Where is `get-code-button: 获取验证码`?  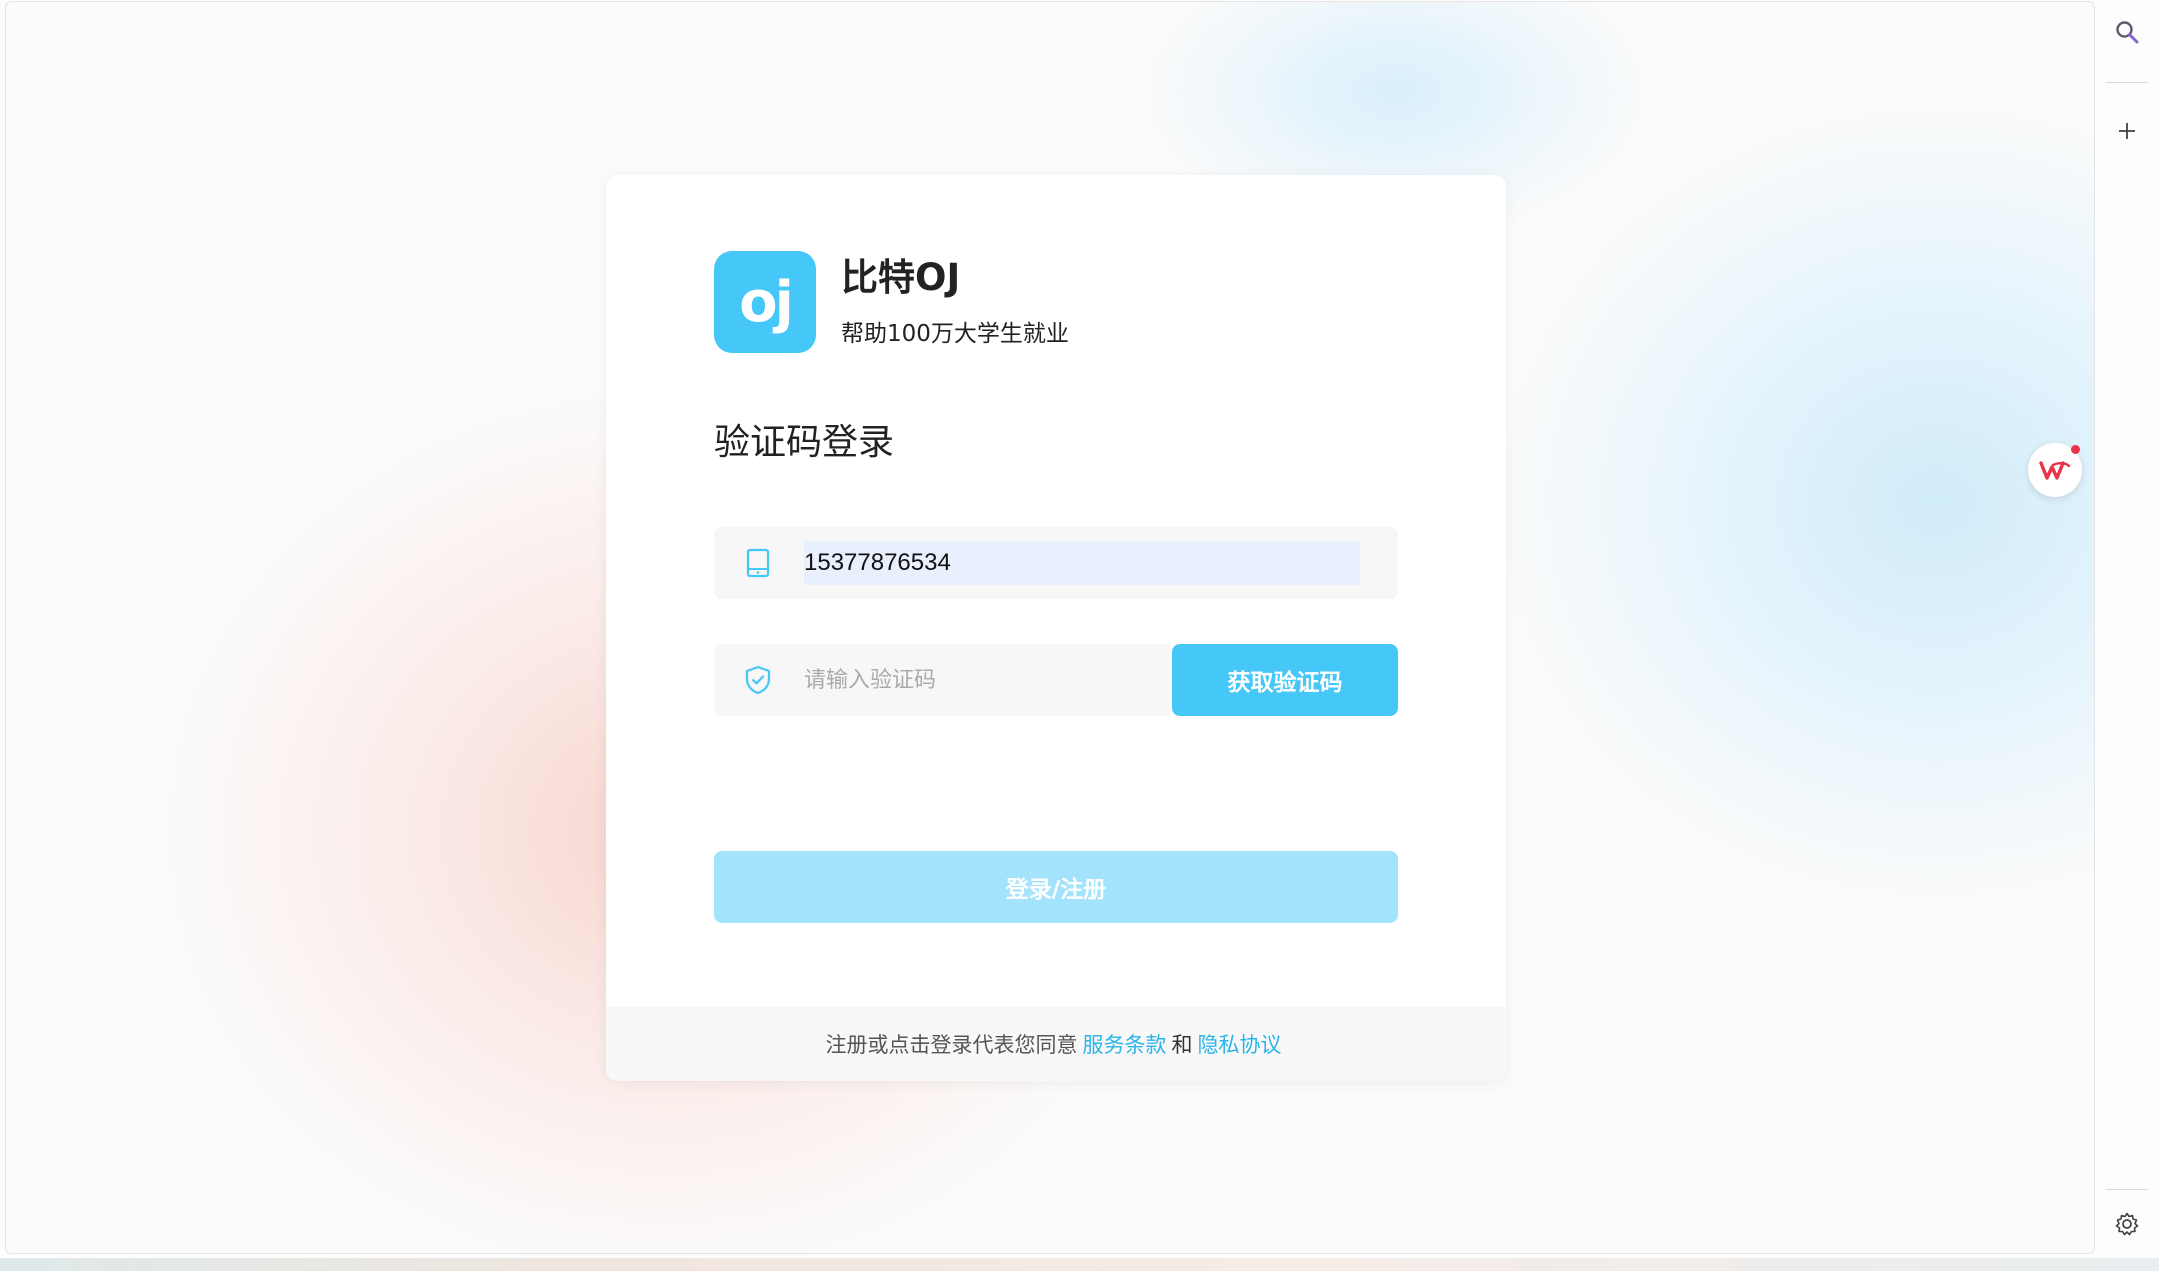 get-code-button: 获取验证码 is located at coordinates (1285, 680).